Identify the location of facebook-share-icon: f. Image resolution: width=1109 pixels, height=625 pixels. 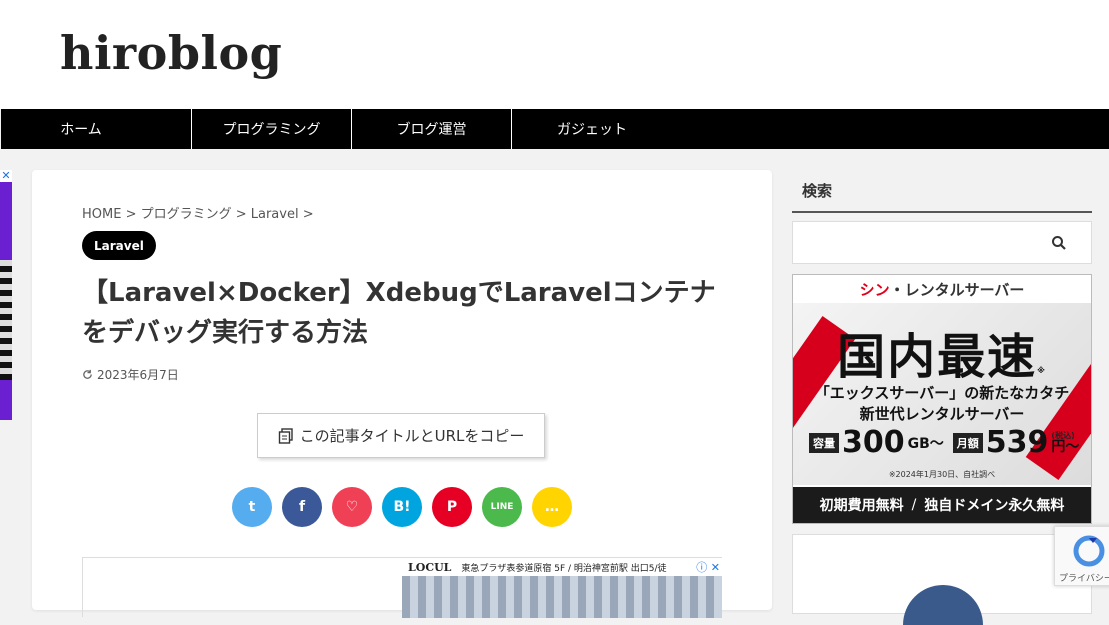
(302, 507).